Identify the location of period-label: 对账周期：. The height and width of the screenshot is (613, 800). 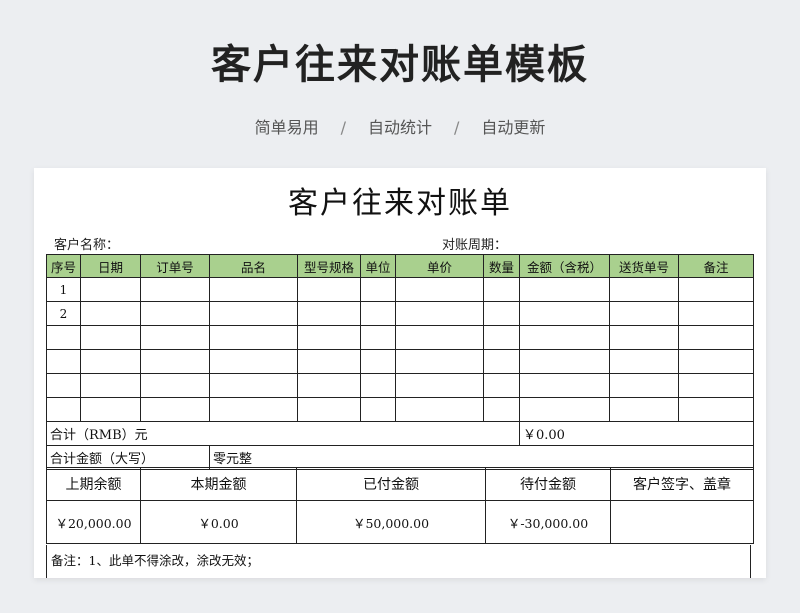
(475, 245).